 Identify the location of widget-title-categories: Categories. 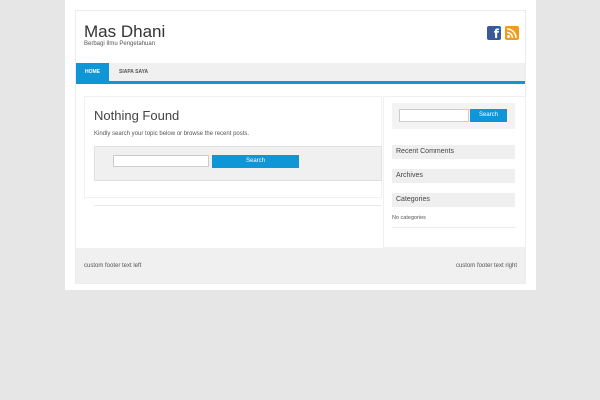
(453, 200).